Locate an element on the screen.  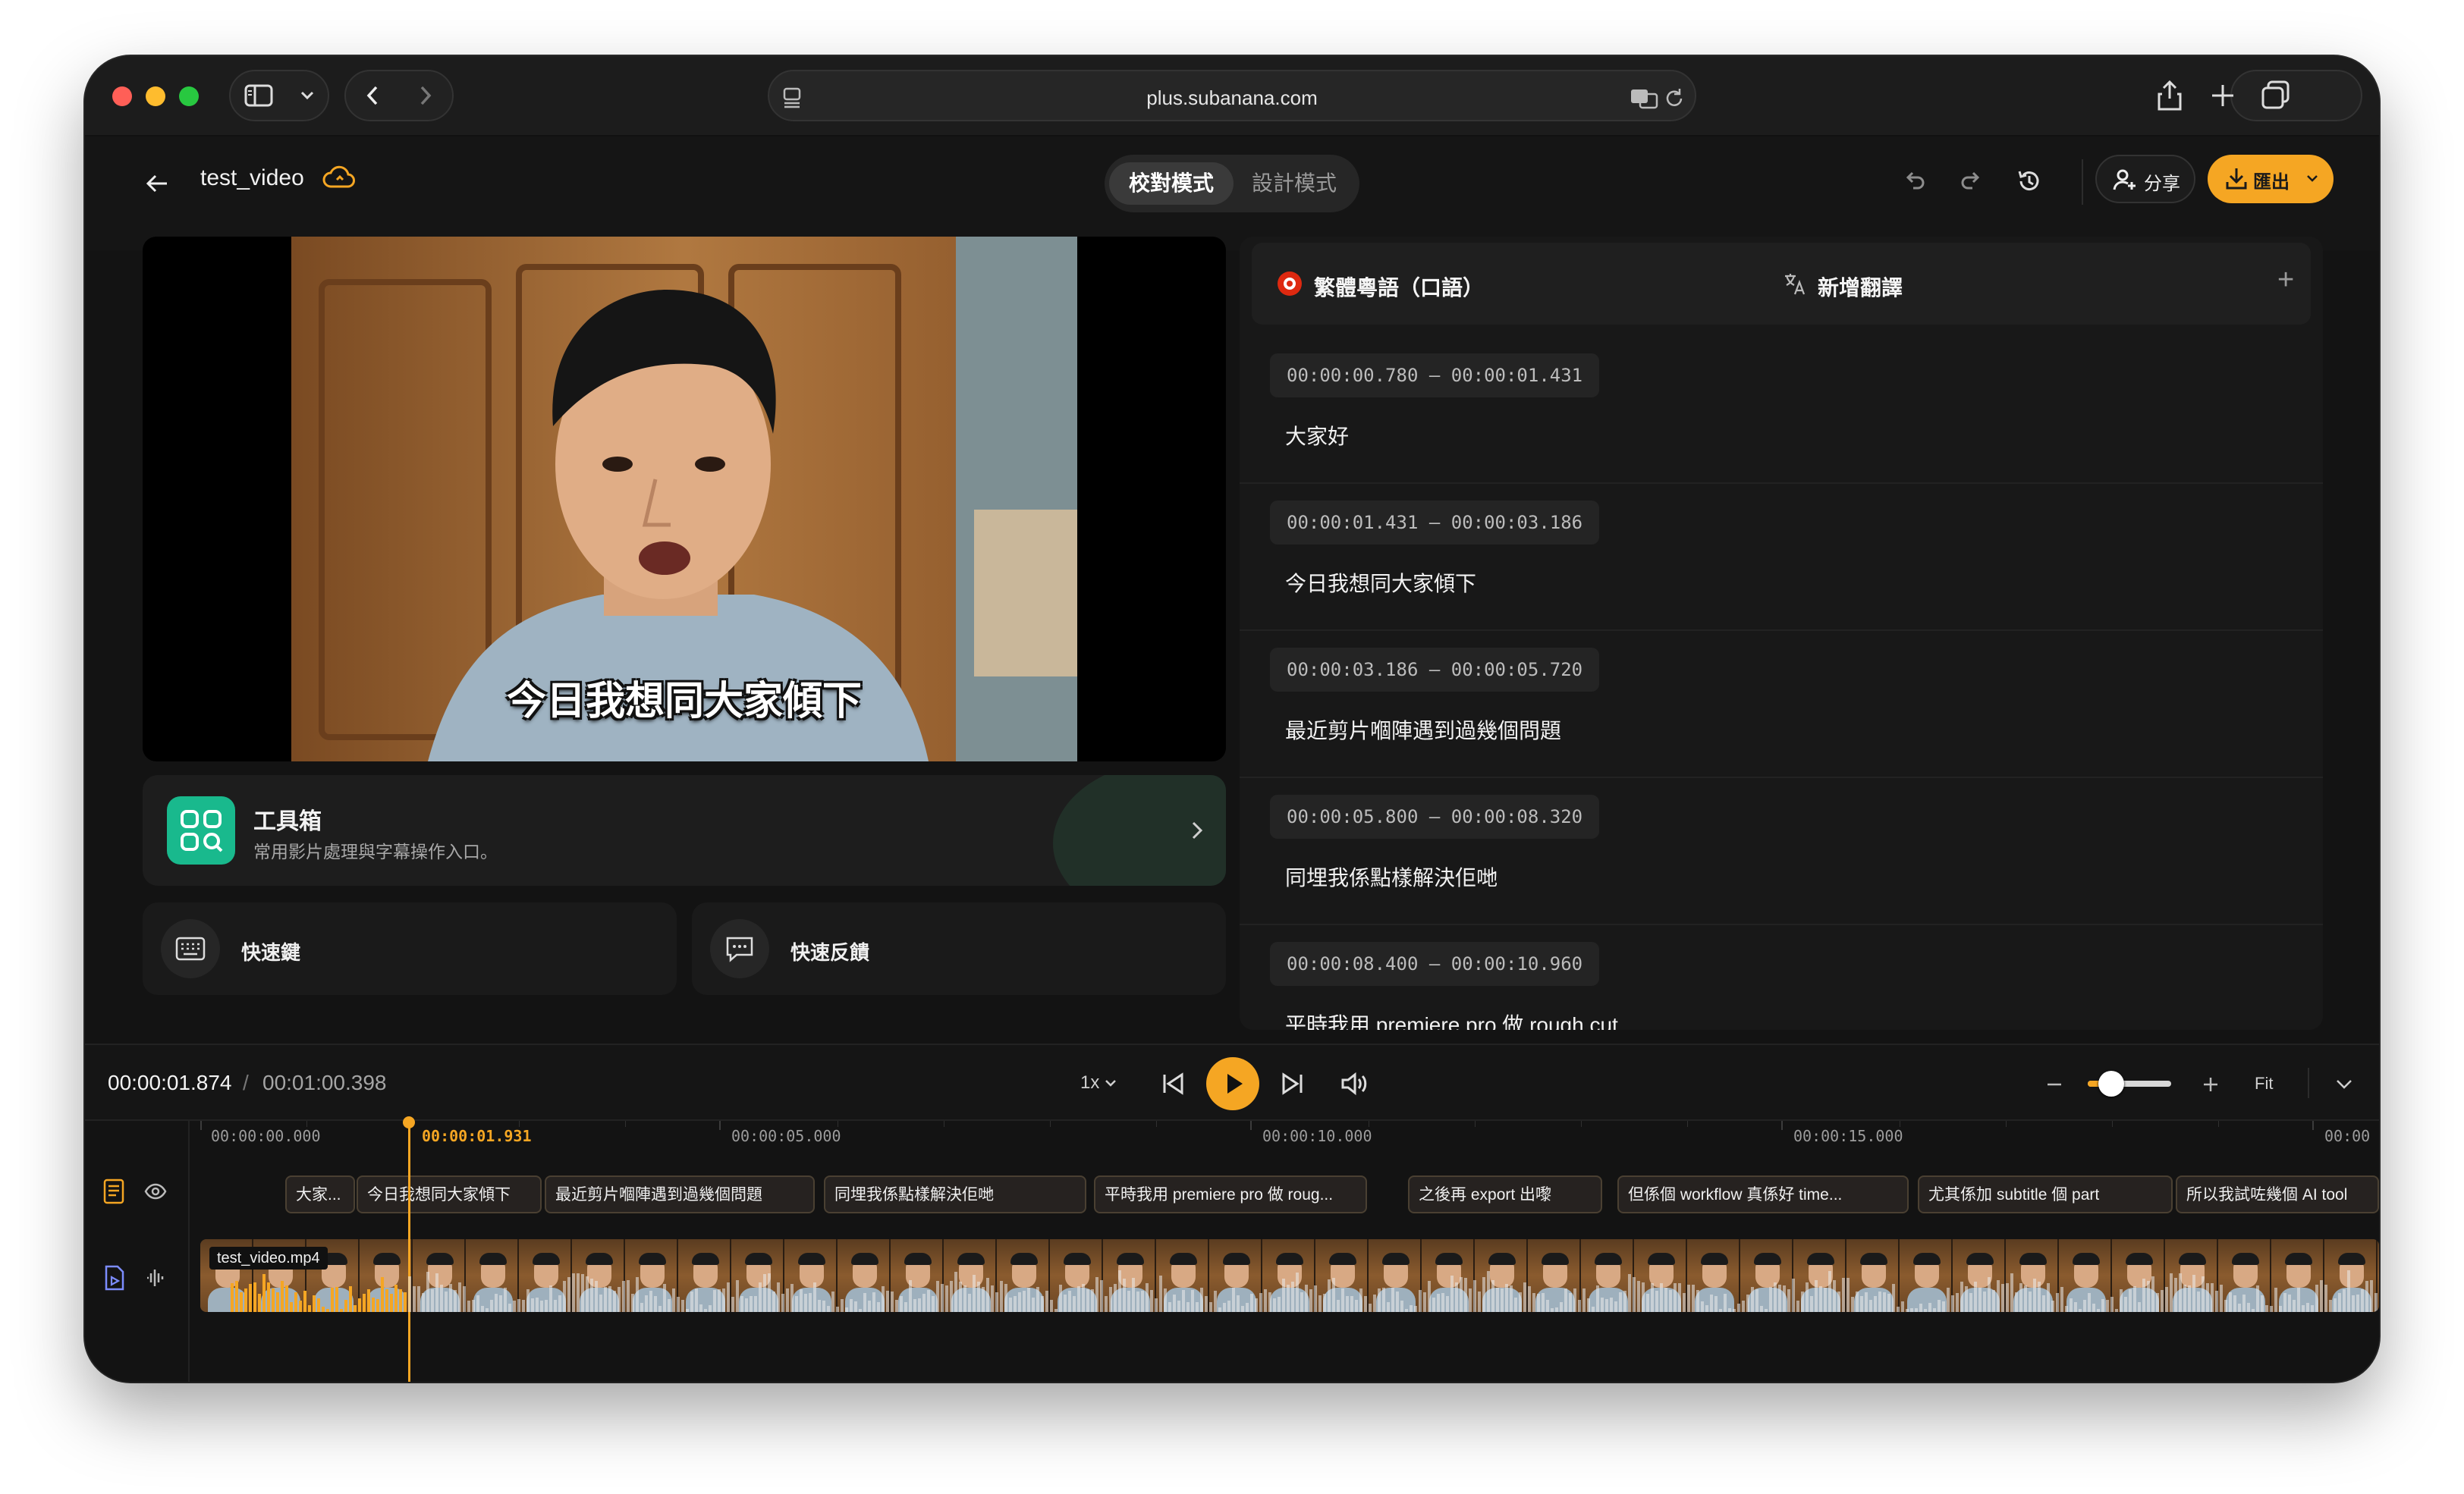
segment-text: 大家好 is located at coordinates (1317, 435).